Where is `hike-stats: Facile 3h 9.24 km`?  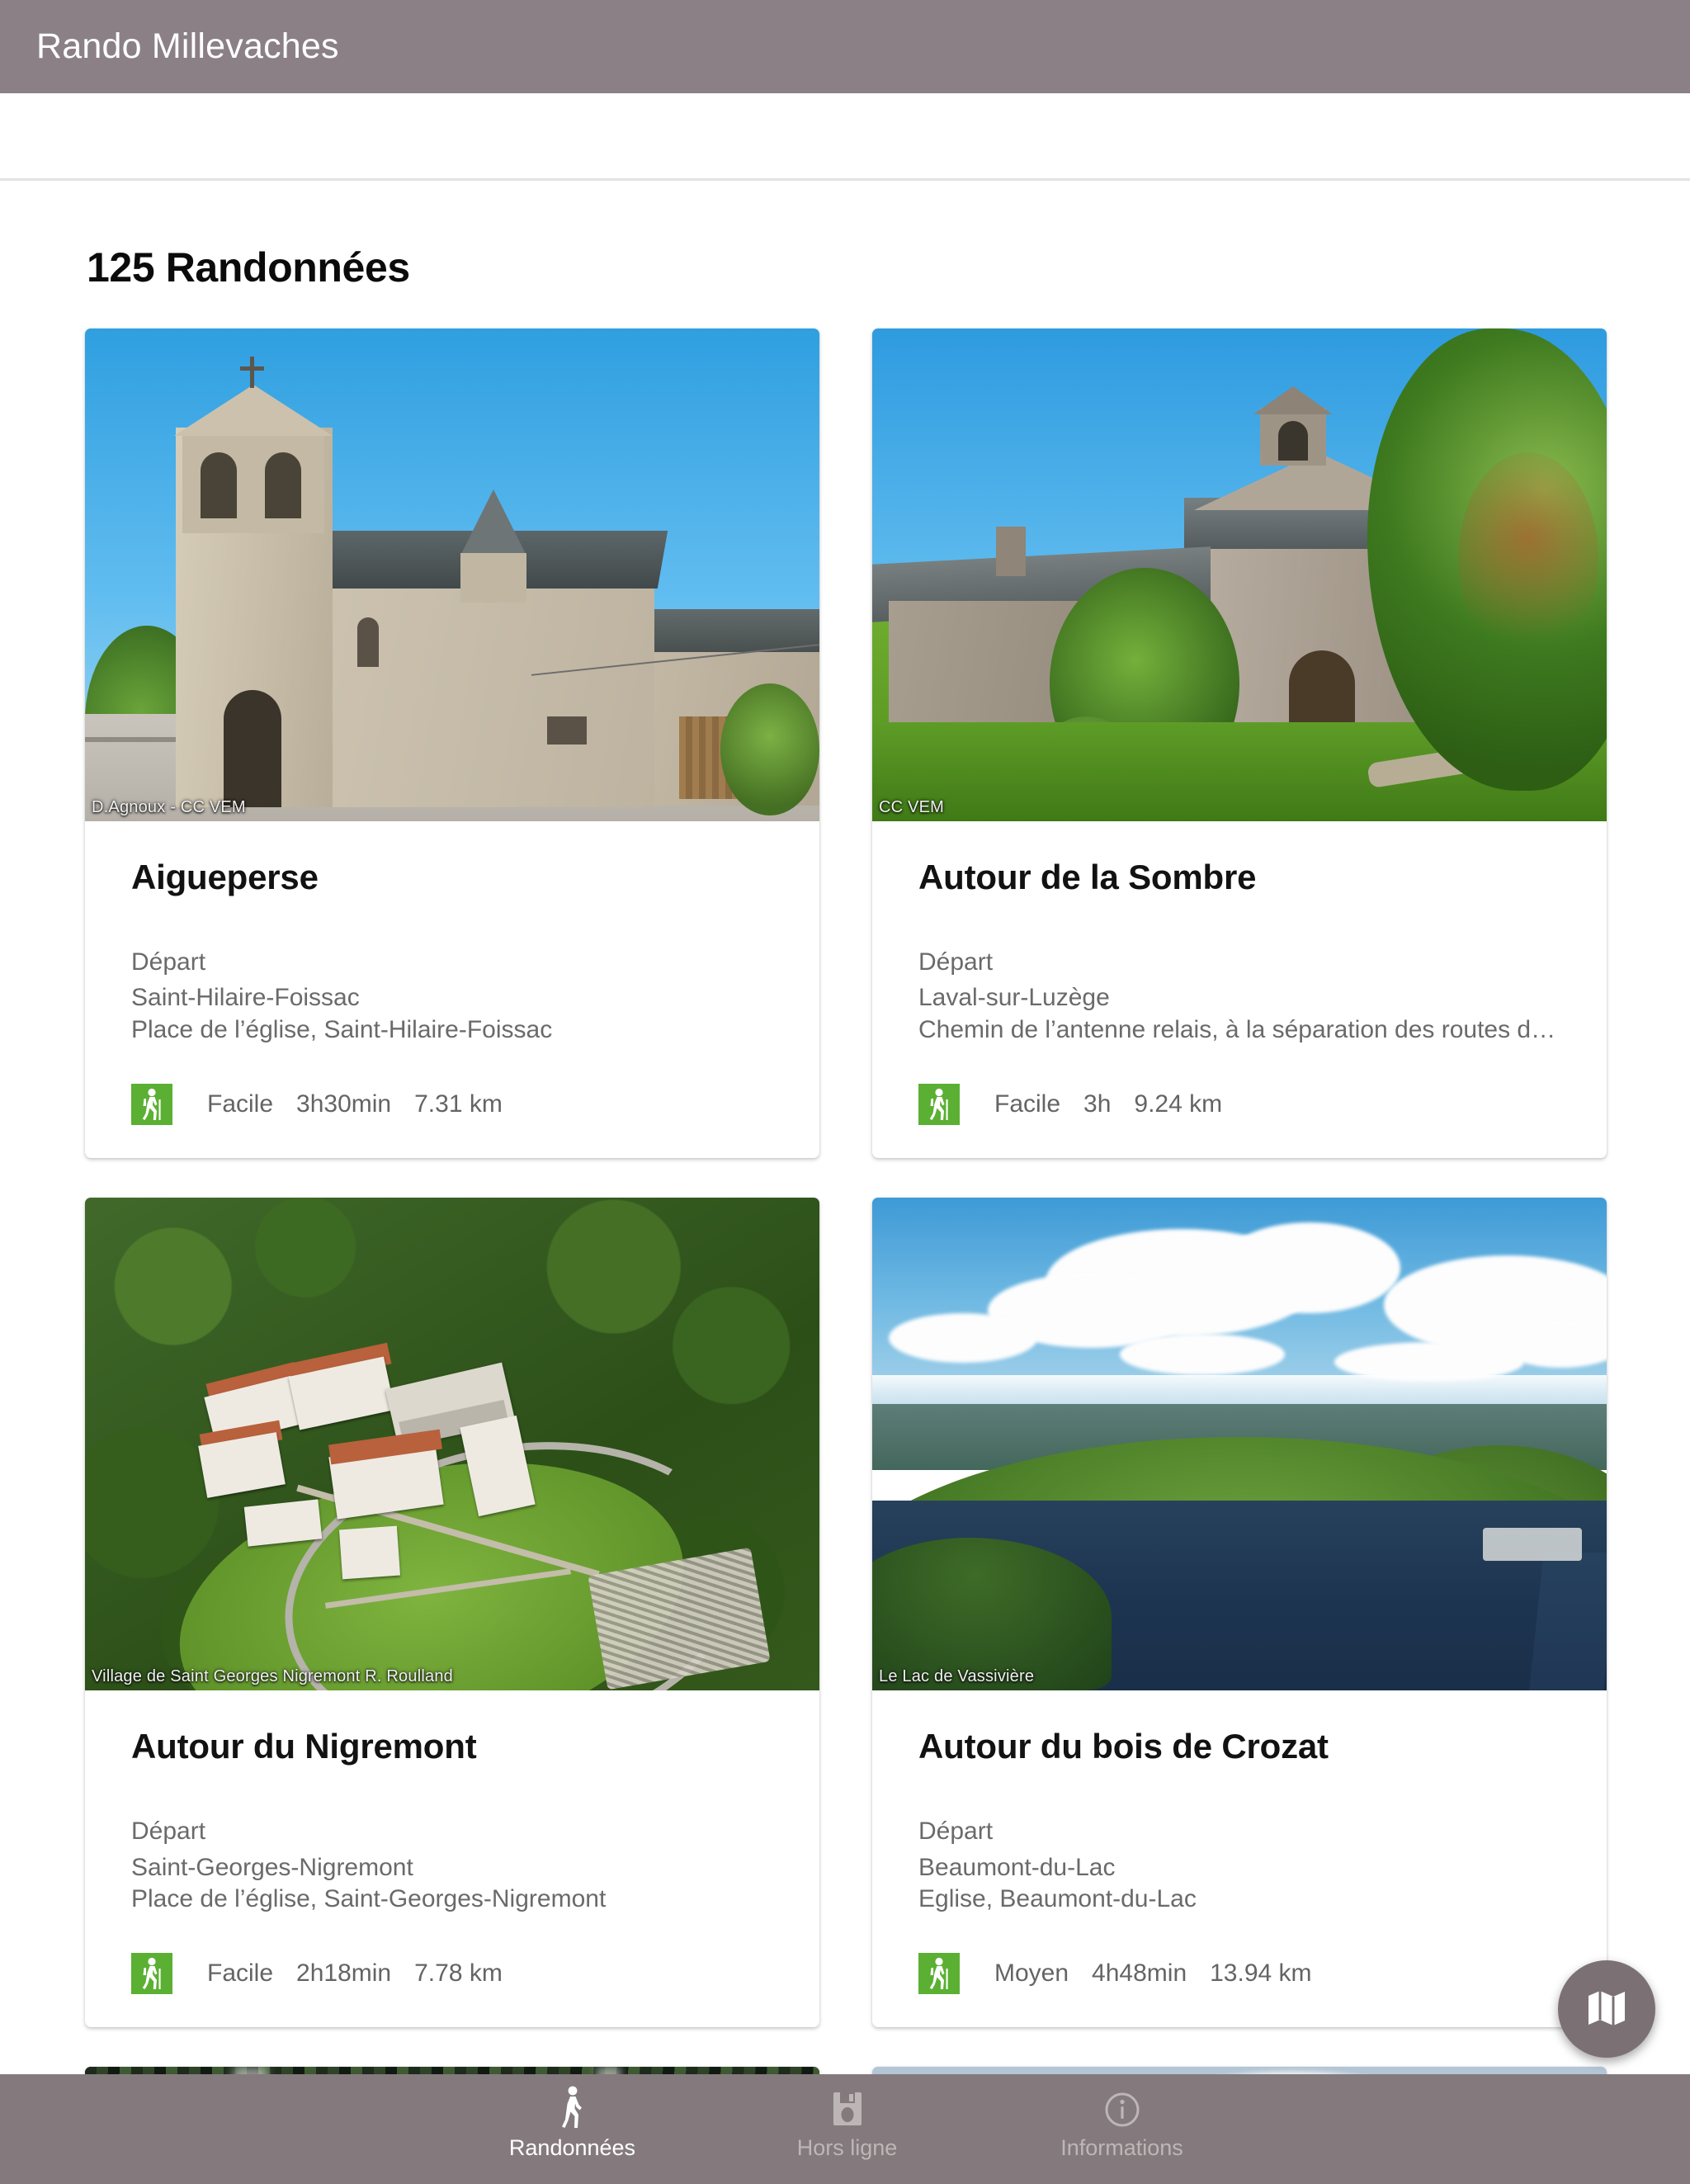 hike-stats: Facile 3h 9.24 km is located at coordinates (1239, 1105).